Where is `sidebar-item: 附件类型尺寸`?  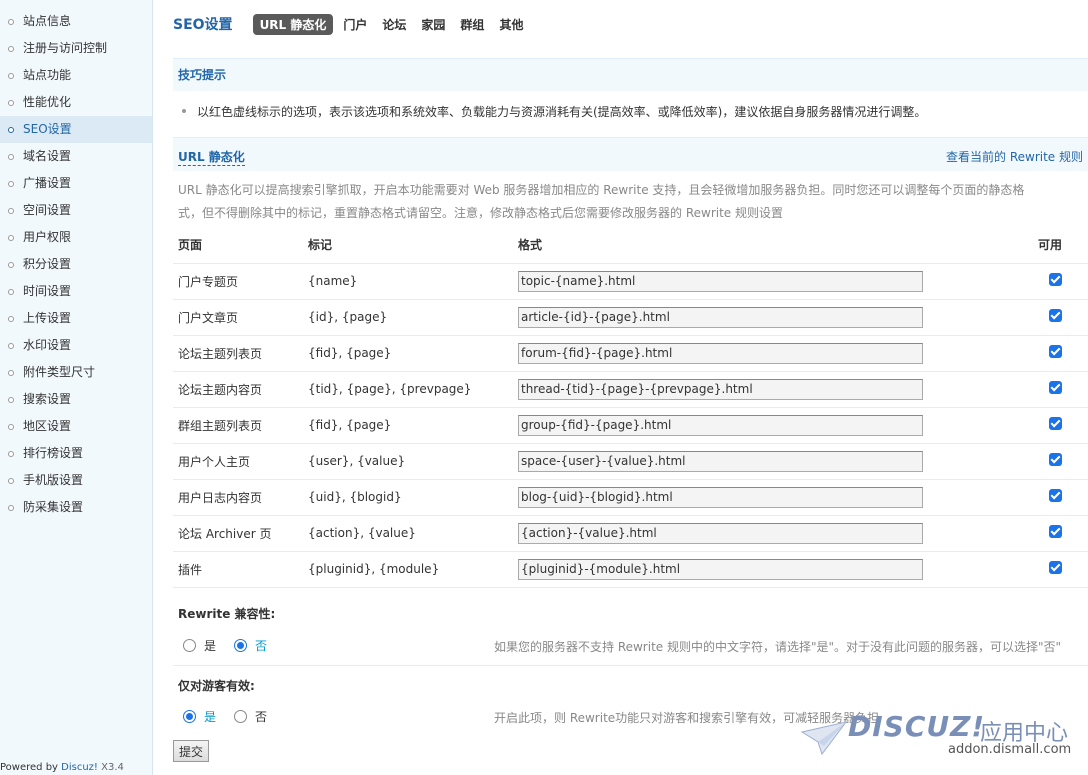 sidebar-item: 附件类型尺寸 is located at coordinates (76, 372).